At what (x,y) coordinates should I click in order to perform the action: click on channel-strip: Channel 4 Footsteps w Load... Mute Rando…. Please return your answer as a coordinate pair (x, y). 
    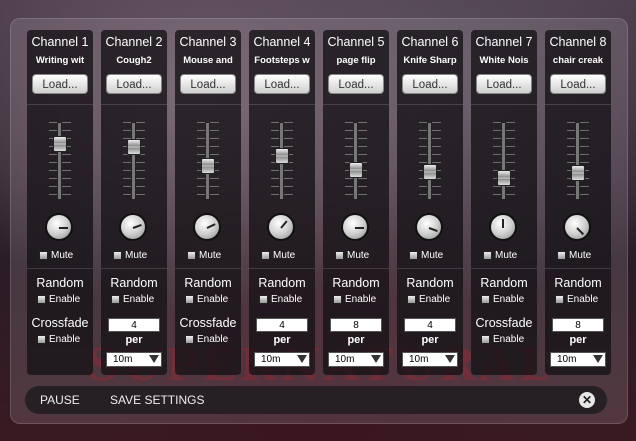
    Looking at the image, I should click on (282, 202).